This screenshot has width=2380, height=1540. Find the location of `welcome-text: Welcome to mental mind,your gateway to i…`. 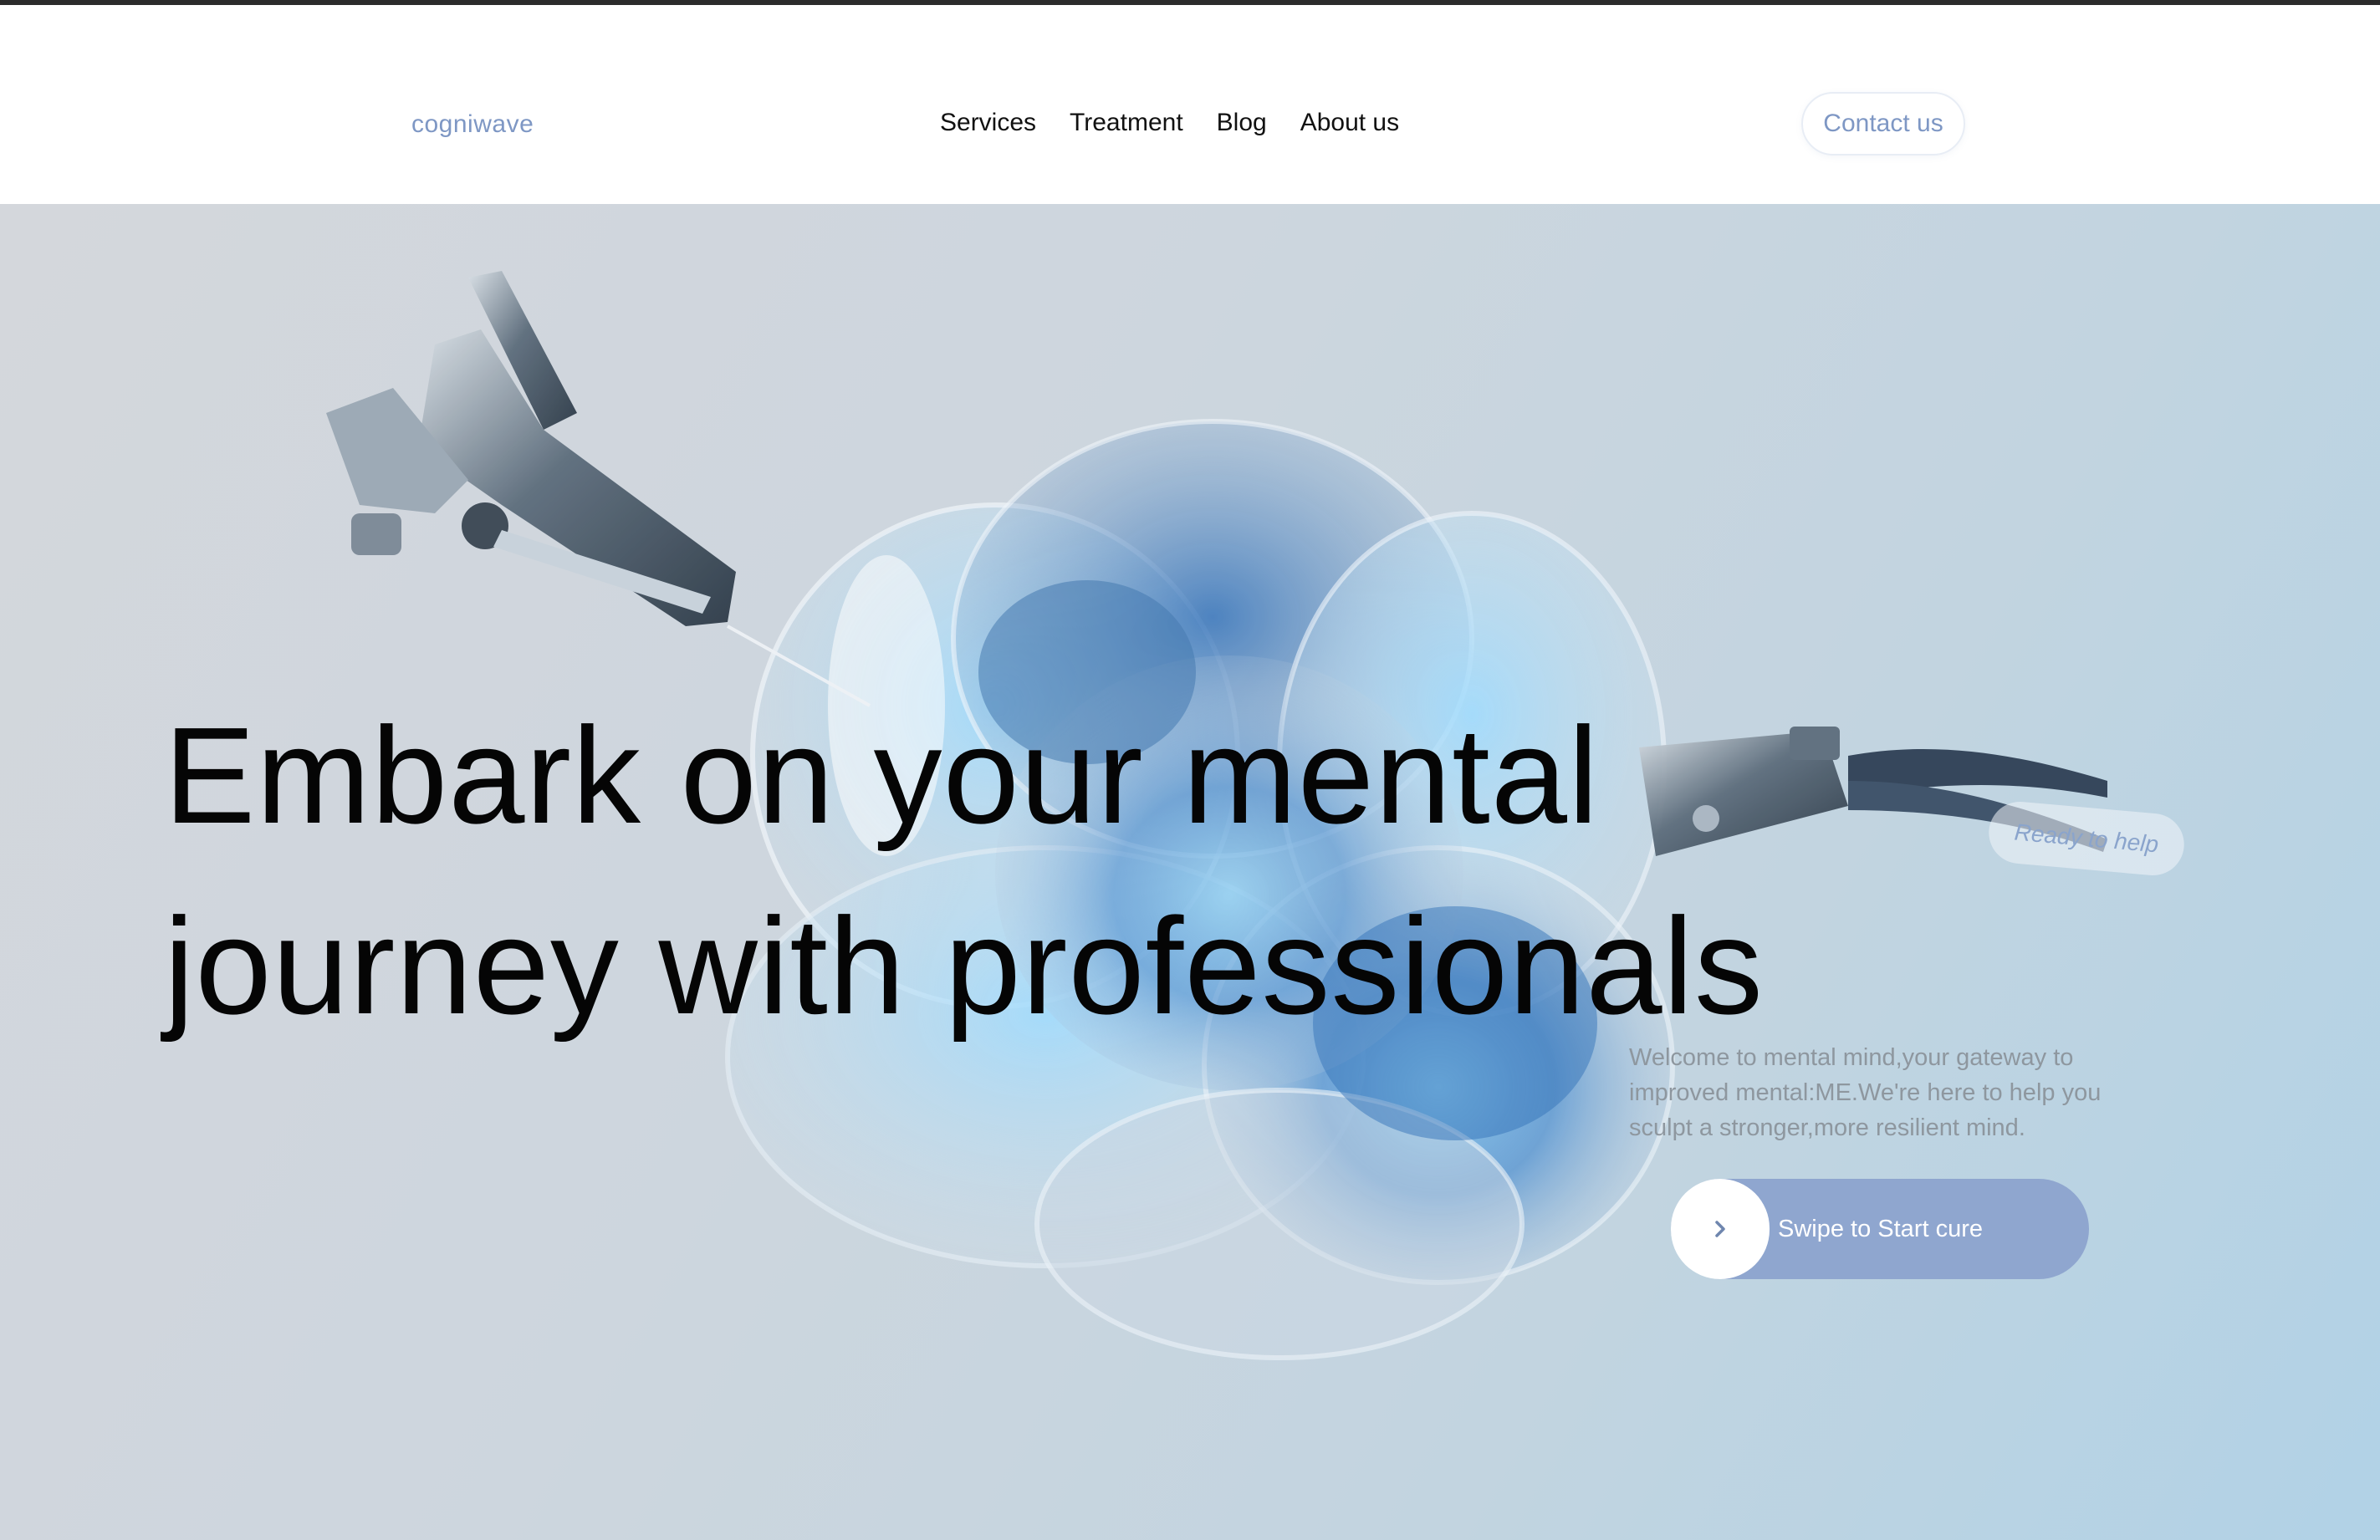

welcome-text: Welcome to mental mind,your gateway to i… is located at coordinates (1865, 1092).